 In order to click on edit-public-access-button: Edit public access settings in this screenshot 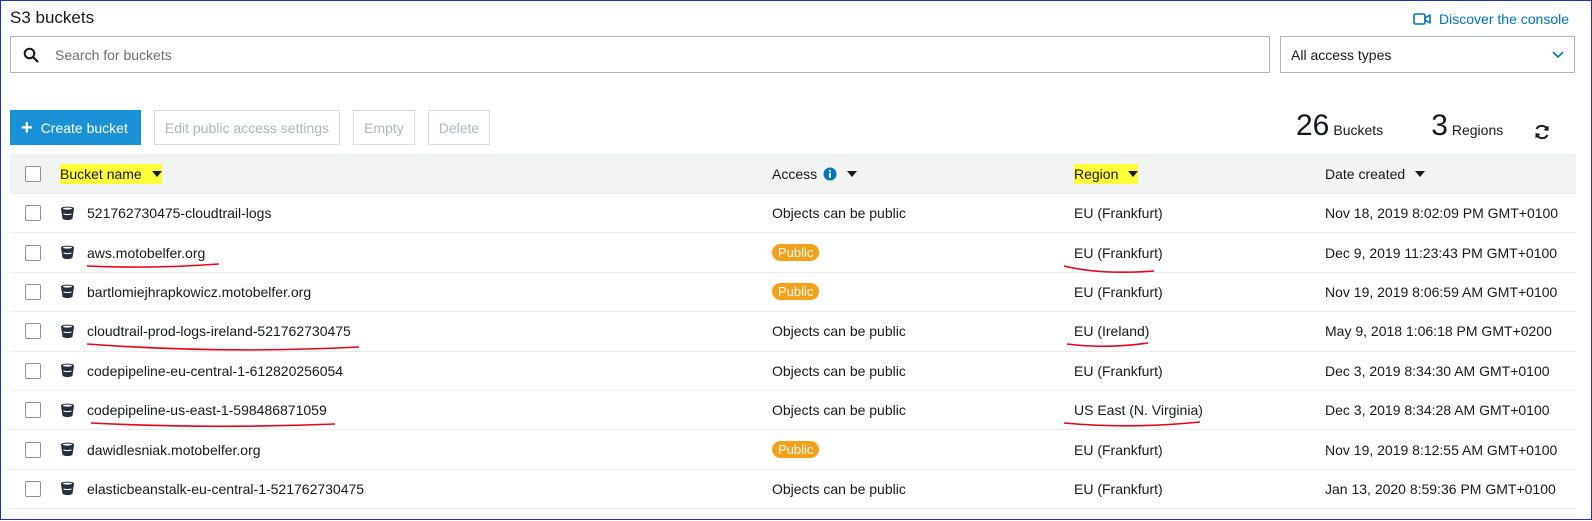, I will do `click(247, 127)`.